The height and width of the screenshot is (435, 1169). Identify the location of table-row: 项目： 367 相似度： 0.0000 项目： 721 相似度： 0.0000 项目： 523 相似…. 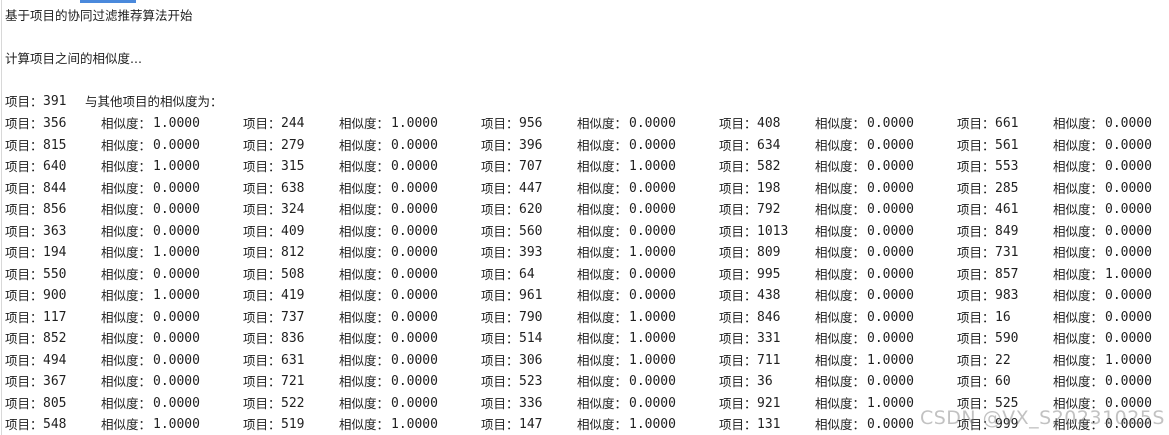
(587, 382).